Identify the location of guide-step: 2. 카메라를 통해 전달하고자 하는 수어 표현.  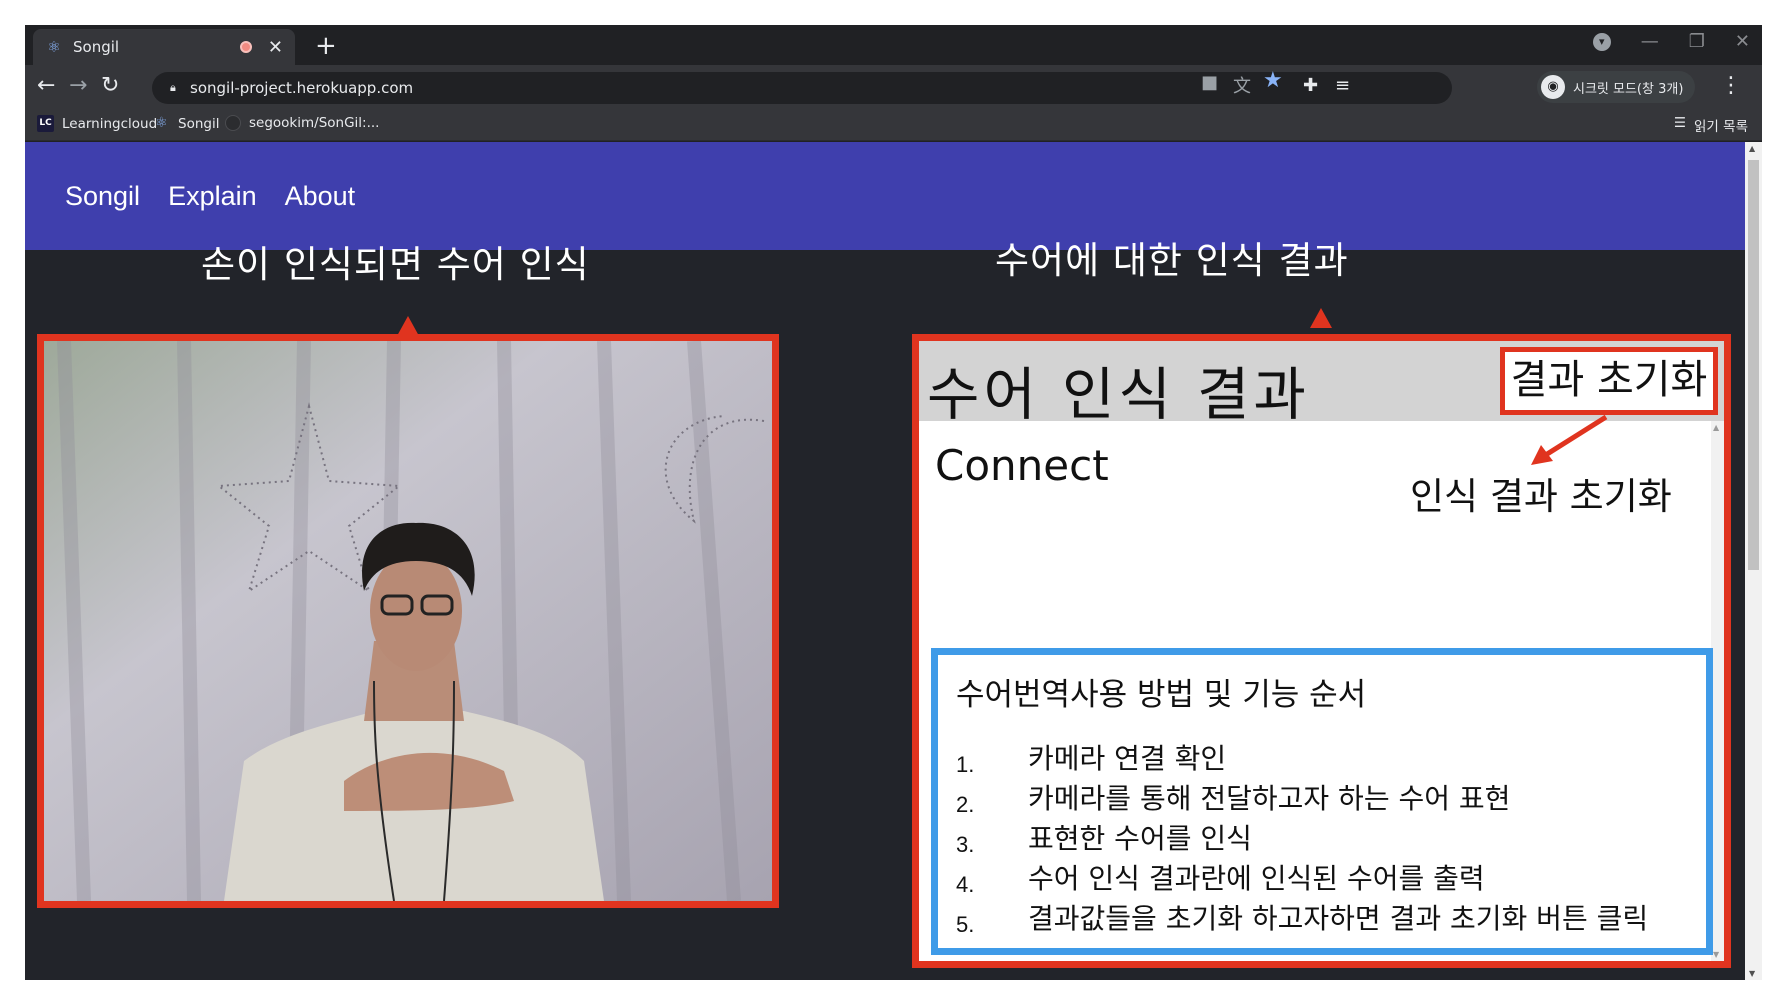
(1331, 802).